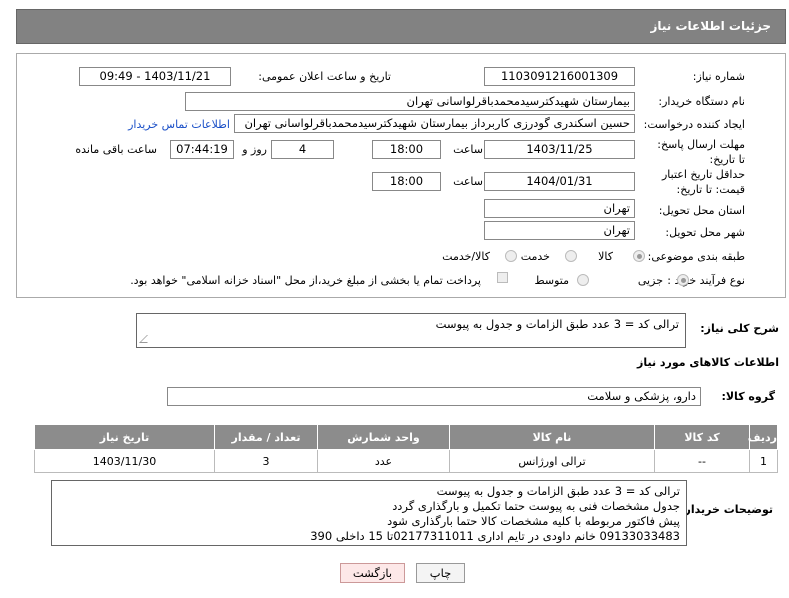 Image resolution: width=789 pixels, height=598 pixels. I want to click on buyer-org-label: نام دستگاه خریدار:, so click(701, 101).